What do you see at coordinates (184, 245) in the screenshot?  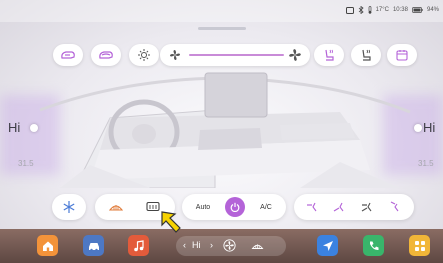 I see `dock-temp-decrease: ‹` at bounding box center [184, 245].